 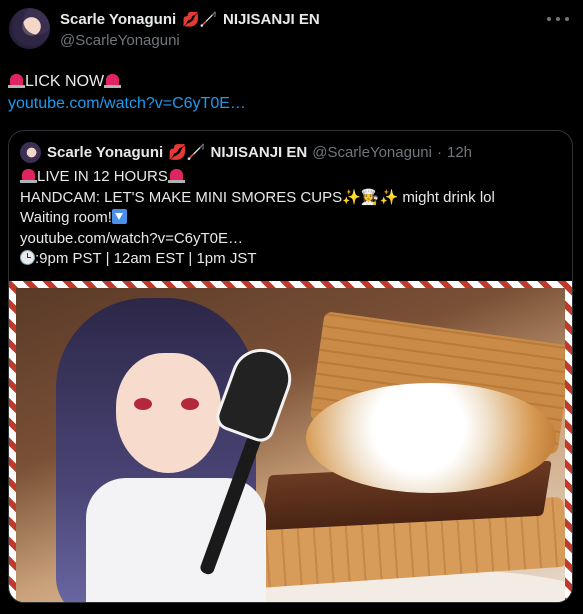 I want to click on quote-waiting-text: Waiting room!, so click(x=66, y=217).